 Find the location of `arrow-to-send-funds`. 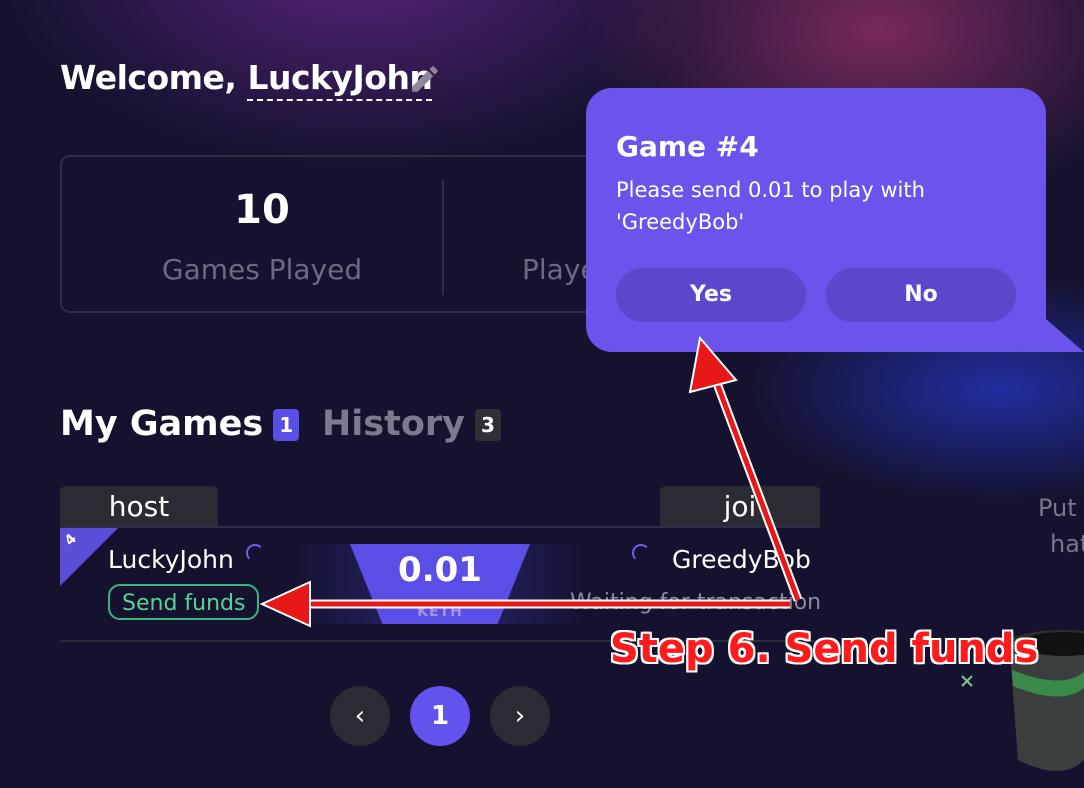

arrow-to-send-funds is located at coordinates (524, 604).